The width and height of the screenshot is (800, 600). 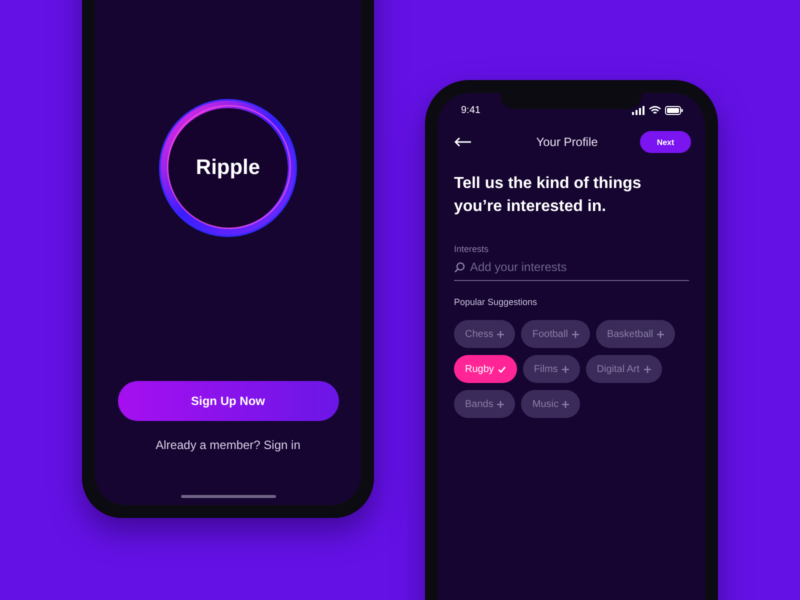 What do you see at coordinates (472, 249) in the screenshot?
I see `interests-label: Interests` at bounding box center [472, 249].